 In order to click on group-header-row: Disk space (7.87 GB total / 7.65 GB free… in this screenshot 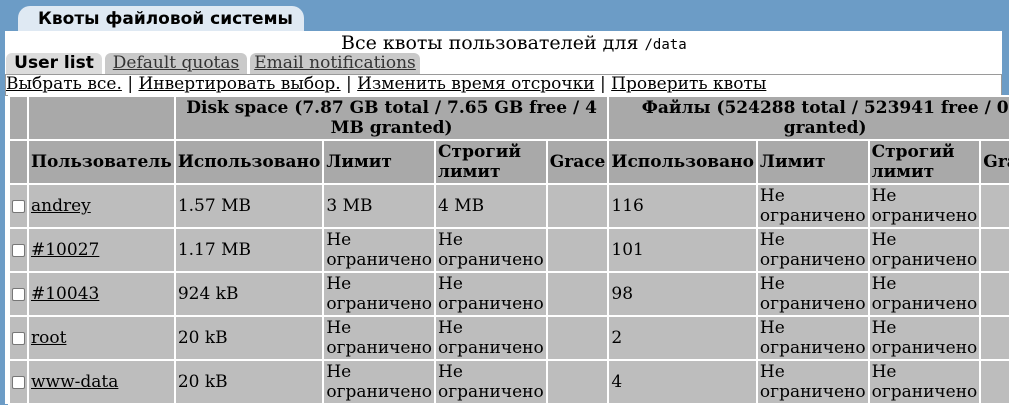, I will do `click(509, 118)`.